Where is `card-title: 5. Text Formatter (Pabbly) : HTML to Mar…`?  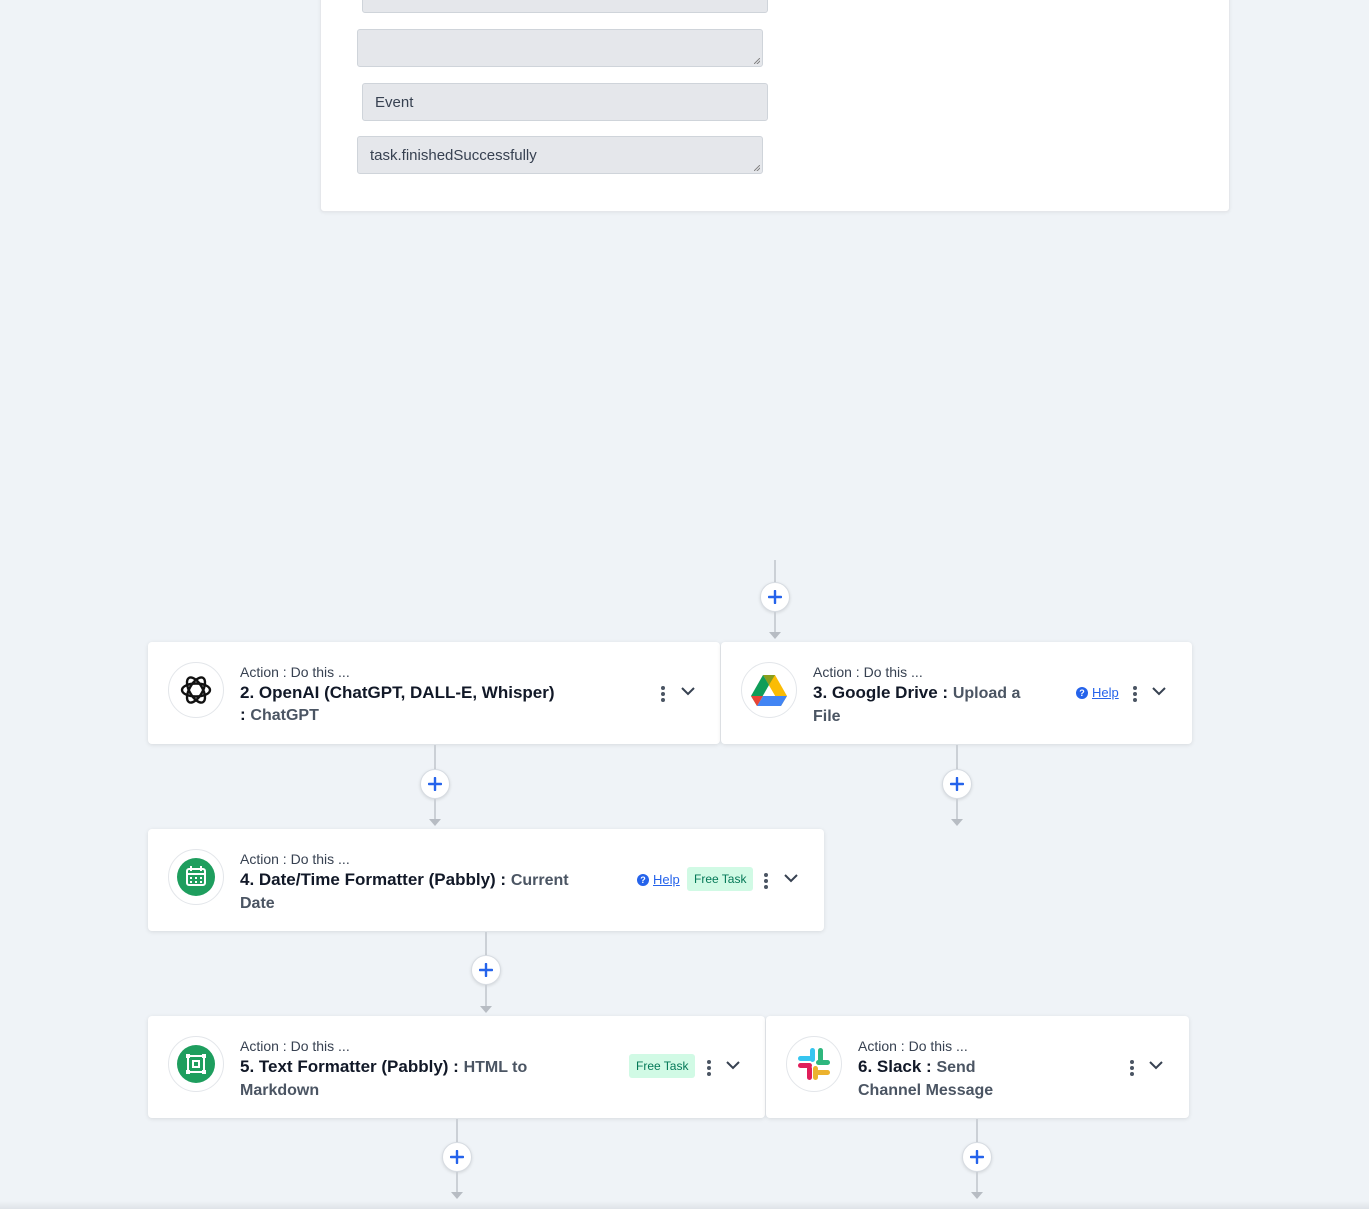
card-title: 5. Text Formatter (Pabbly) : HTML to Mar… is located at coordinates (384, 1078).